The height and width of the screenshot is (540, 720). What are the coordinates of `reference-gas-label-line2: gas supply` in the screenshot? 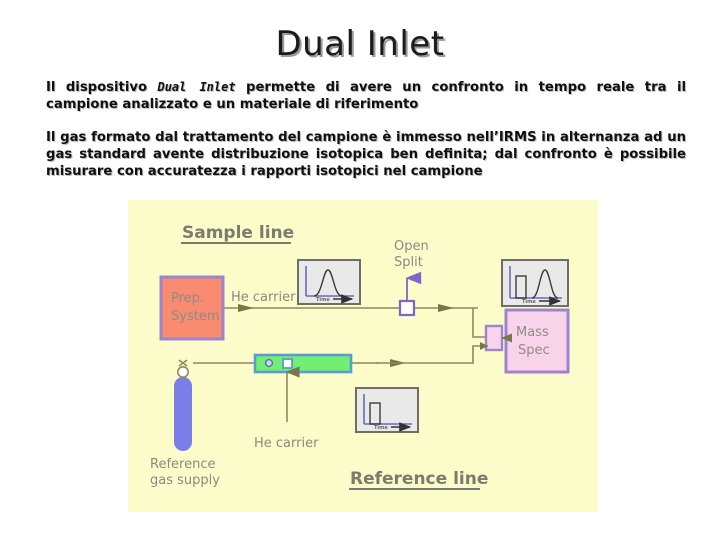 It's located at (185, 480).